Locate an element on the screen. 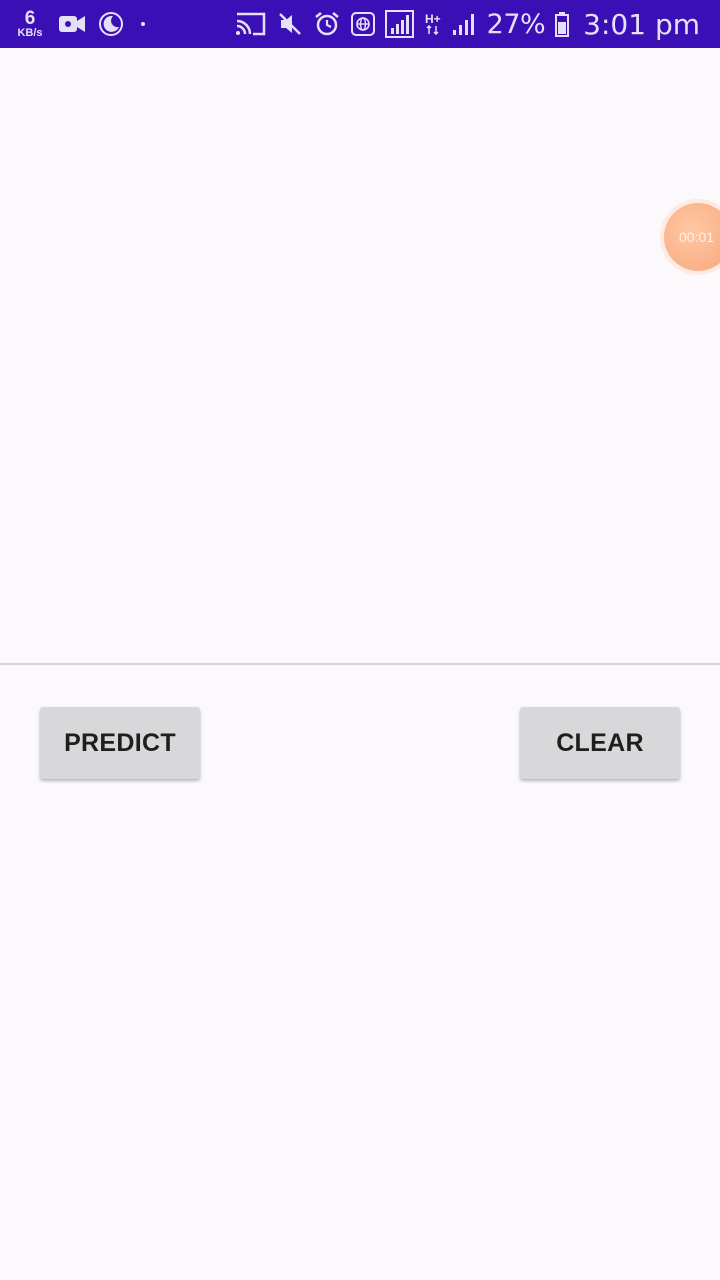  network-speed-unit: KB/s is located at coordinates (30, 33).